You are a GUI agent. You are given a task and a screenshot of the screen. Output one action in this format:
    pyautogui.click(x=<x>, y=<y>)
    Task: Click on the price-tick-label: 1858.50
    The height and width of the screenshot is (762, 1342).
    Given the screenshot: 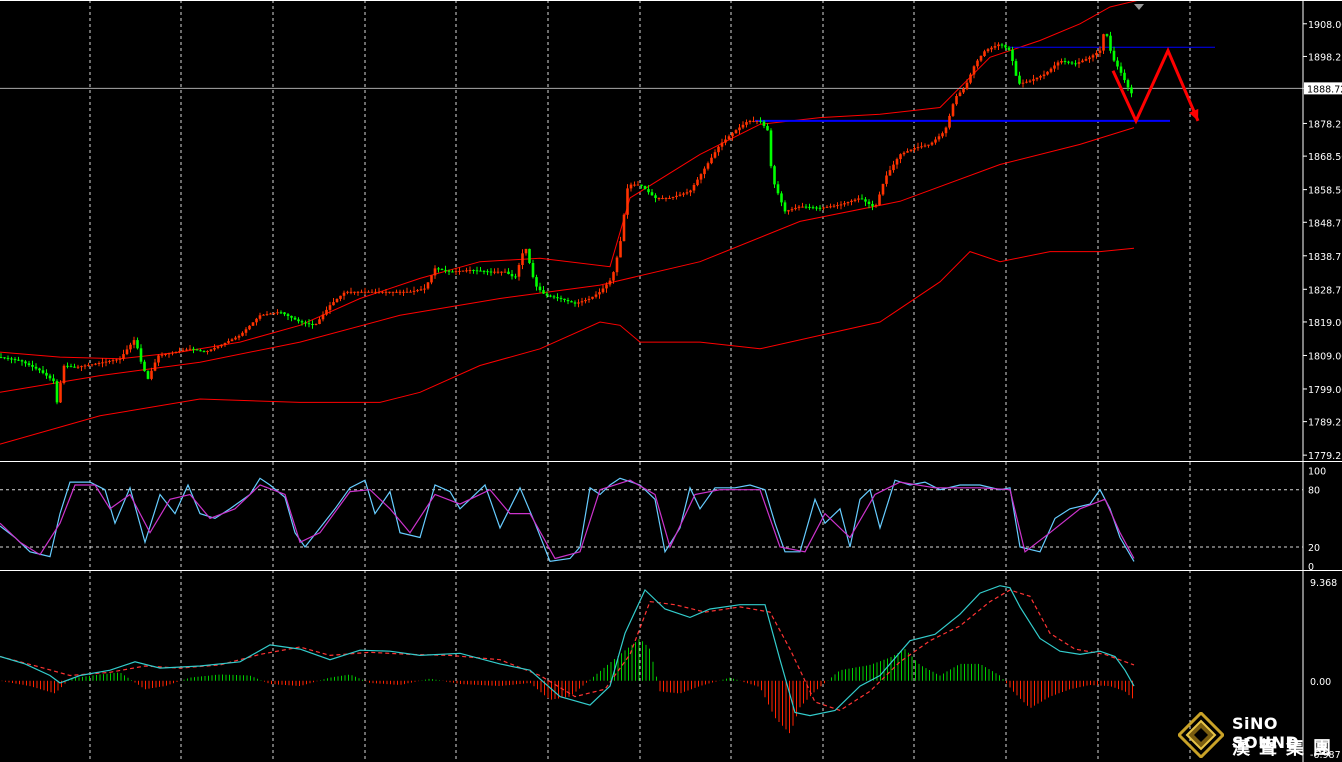 What is the action you would take?
    pyautogui.click(x=1325, y=191)
    